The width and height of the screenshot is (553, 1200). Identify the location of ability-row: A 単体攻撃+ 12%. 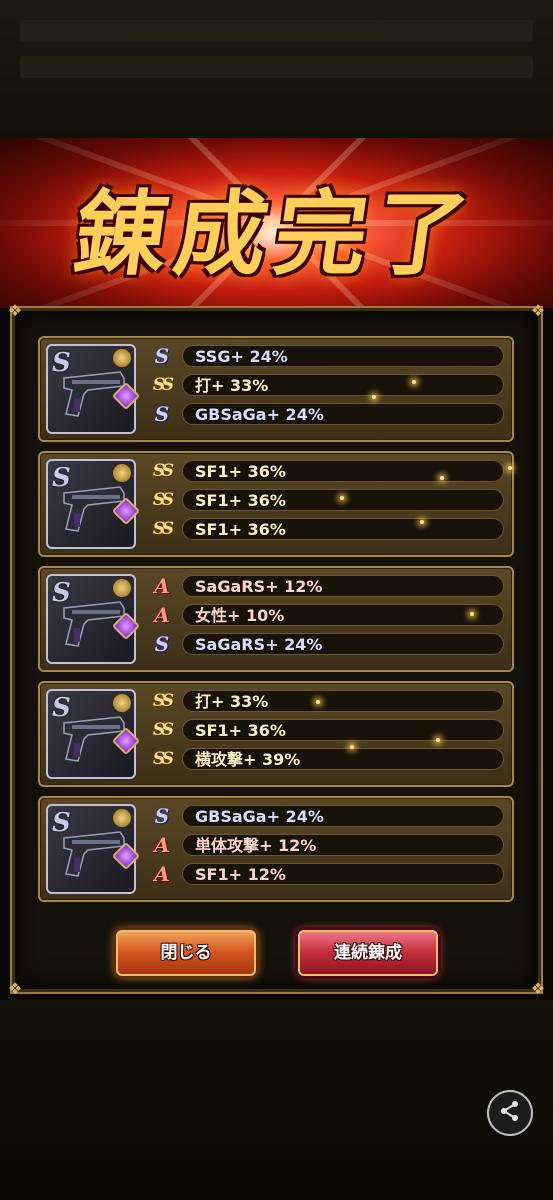
(326, 845).